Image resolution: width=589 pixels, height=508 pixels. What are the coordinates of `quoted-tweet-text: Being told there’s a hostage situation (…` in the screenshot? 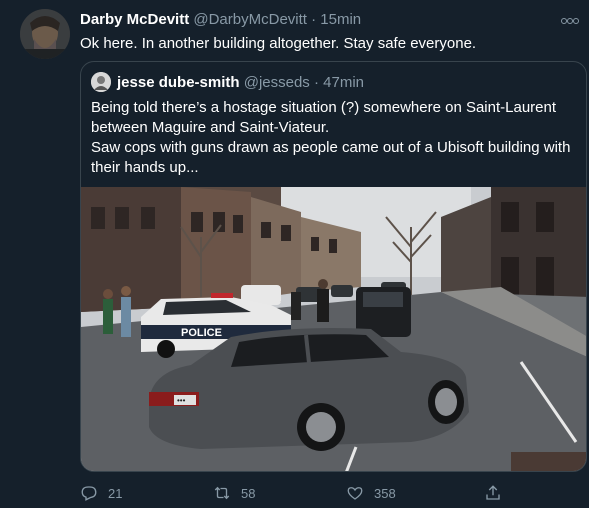 It's located at (334, 138).